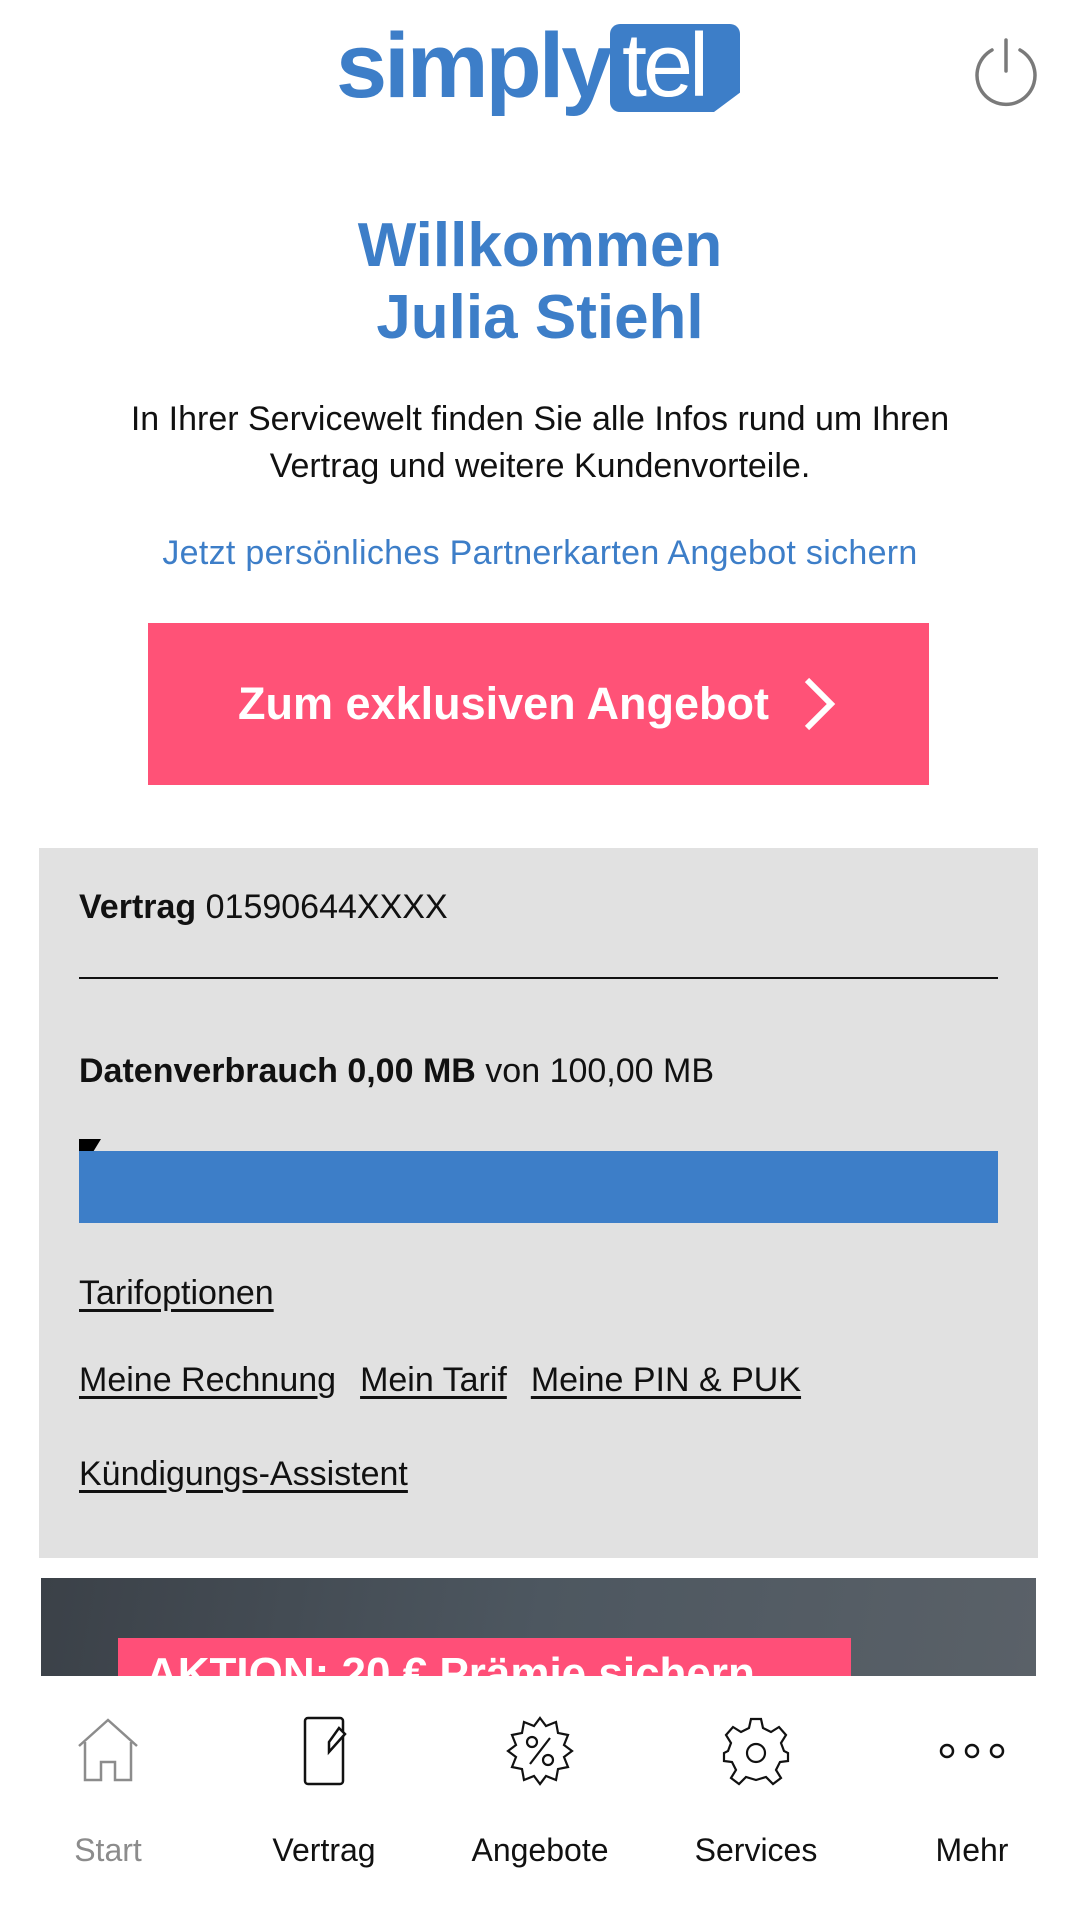 This screenshot has width=1080, height=1920. I want to click on power-icon, so click(1006, 72).